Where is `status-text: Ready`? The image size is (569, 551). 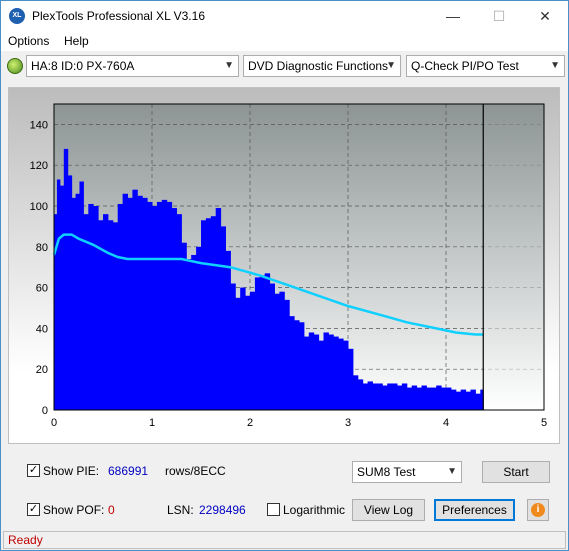
status-text: Ready is located at coordinates (25, 540).